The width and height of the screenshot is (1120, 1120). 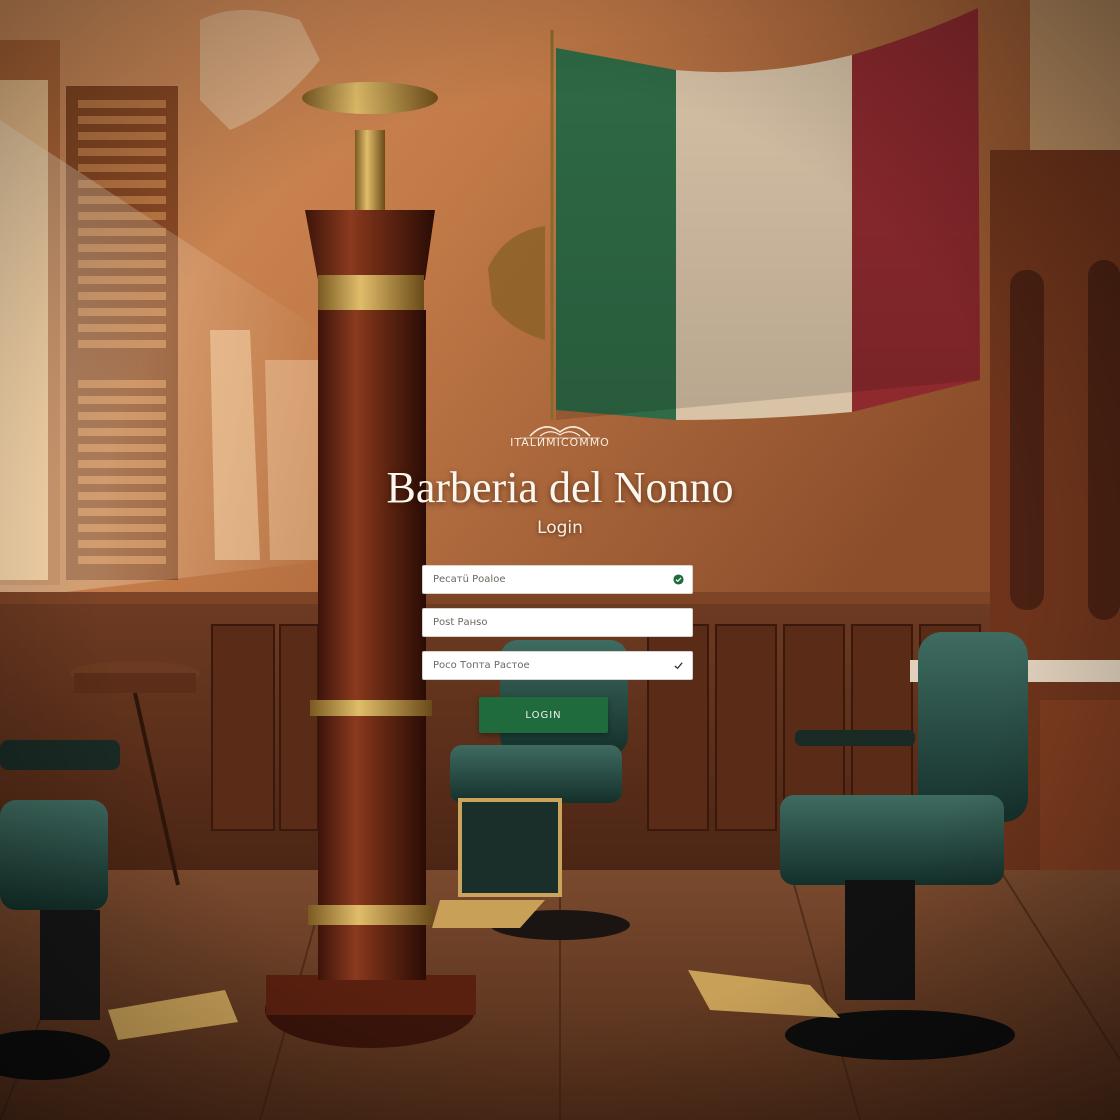 I want to click on status-check-icon, so click(x=678, y=579).